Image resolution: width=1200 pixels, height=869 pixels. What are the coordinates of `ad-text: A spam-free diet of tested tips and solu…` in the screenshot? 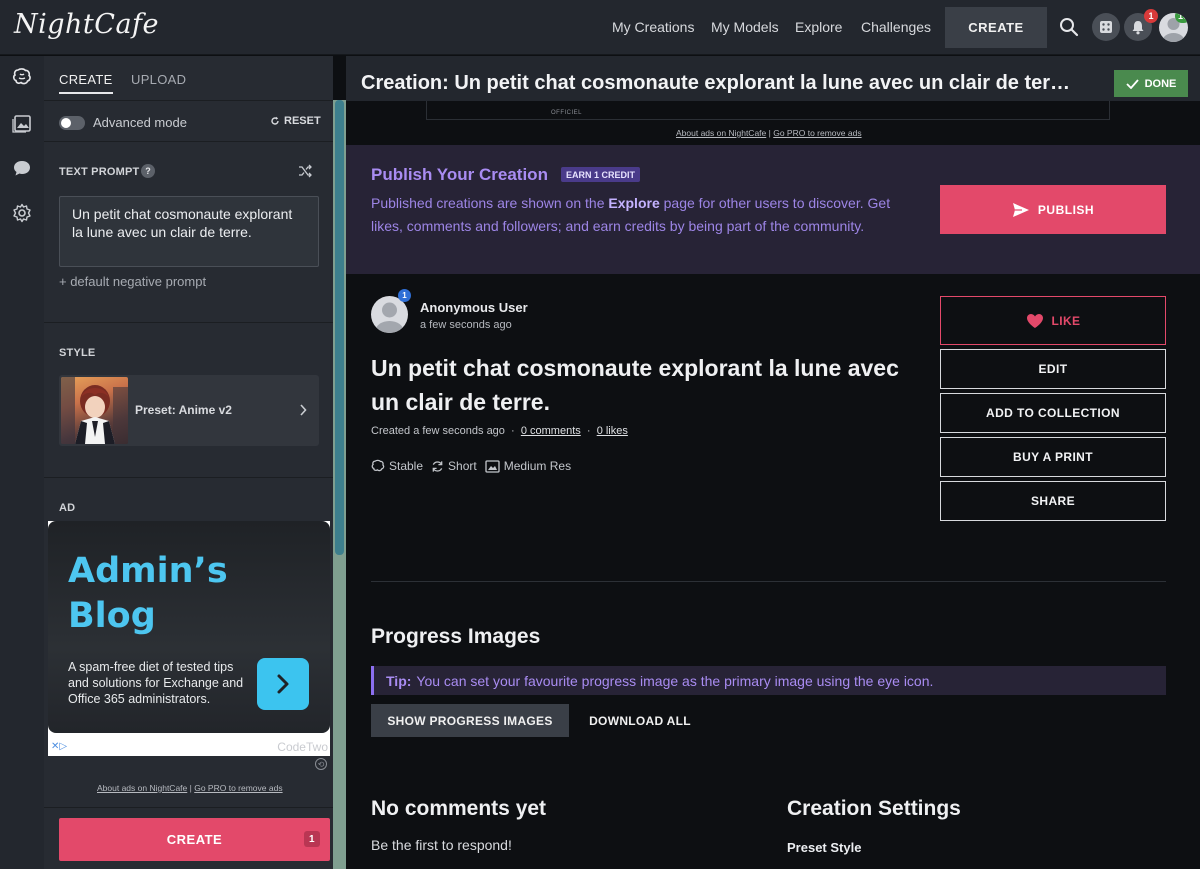 It's located at (156, 683).